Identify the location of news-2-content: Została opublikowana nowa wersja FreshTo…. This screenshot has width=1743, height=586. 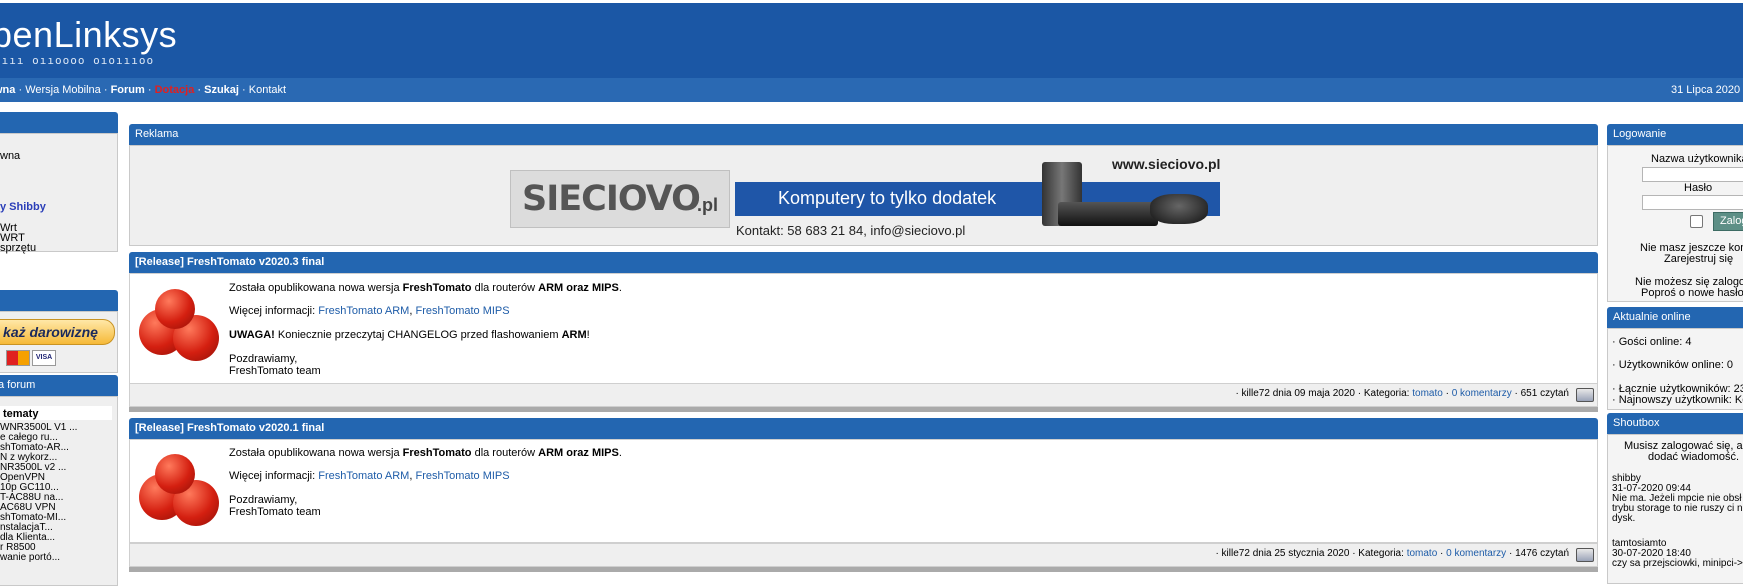
(425, 482).